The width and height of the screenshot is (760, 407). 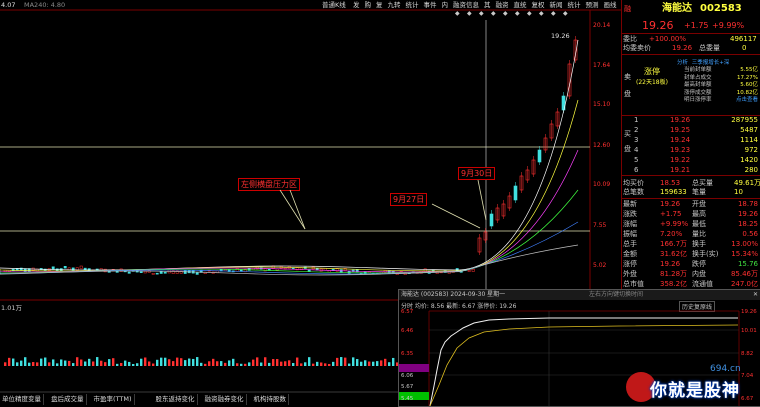 I want to click on zoom-in-icon: ◆, so click(x=529, y=13).